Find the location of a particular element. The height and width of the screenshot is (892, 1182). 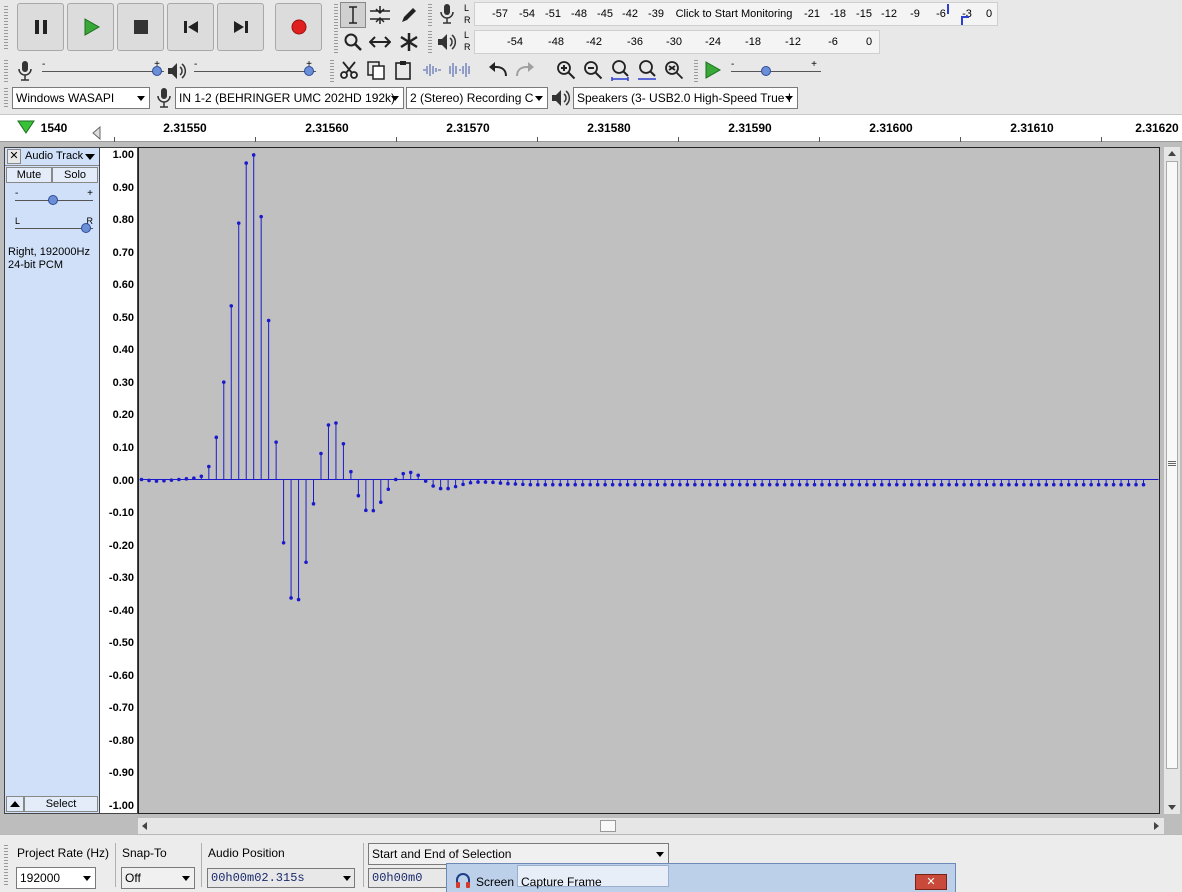

trim-button is located at coordinates (432, 70).